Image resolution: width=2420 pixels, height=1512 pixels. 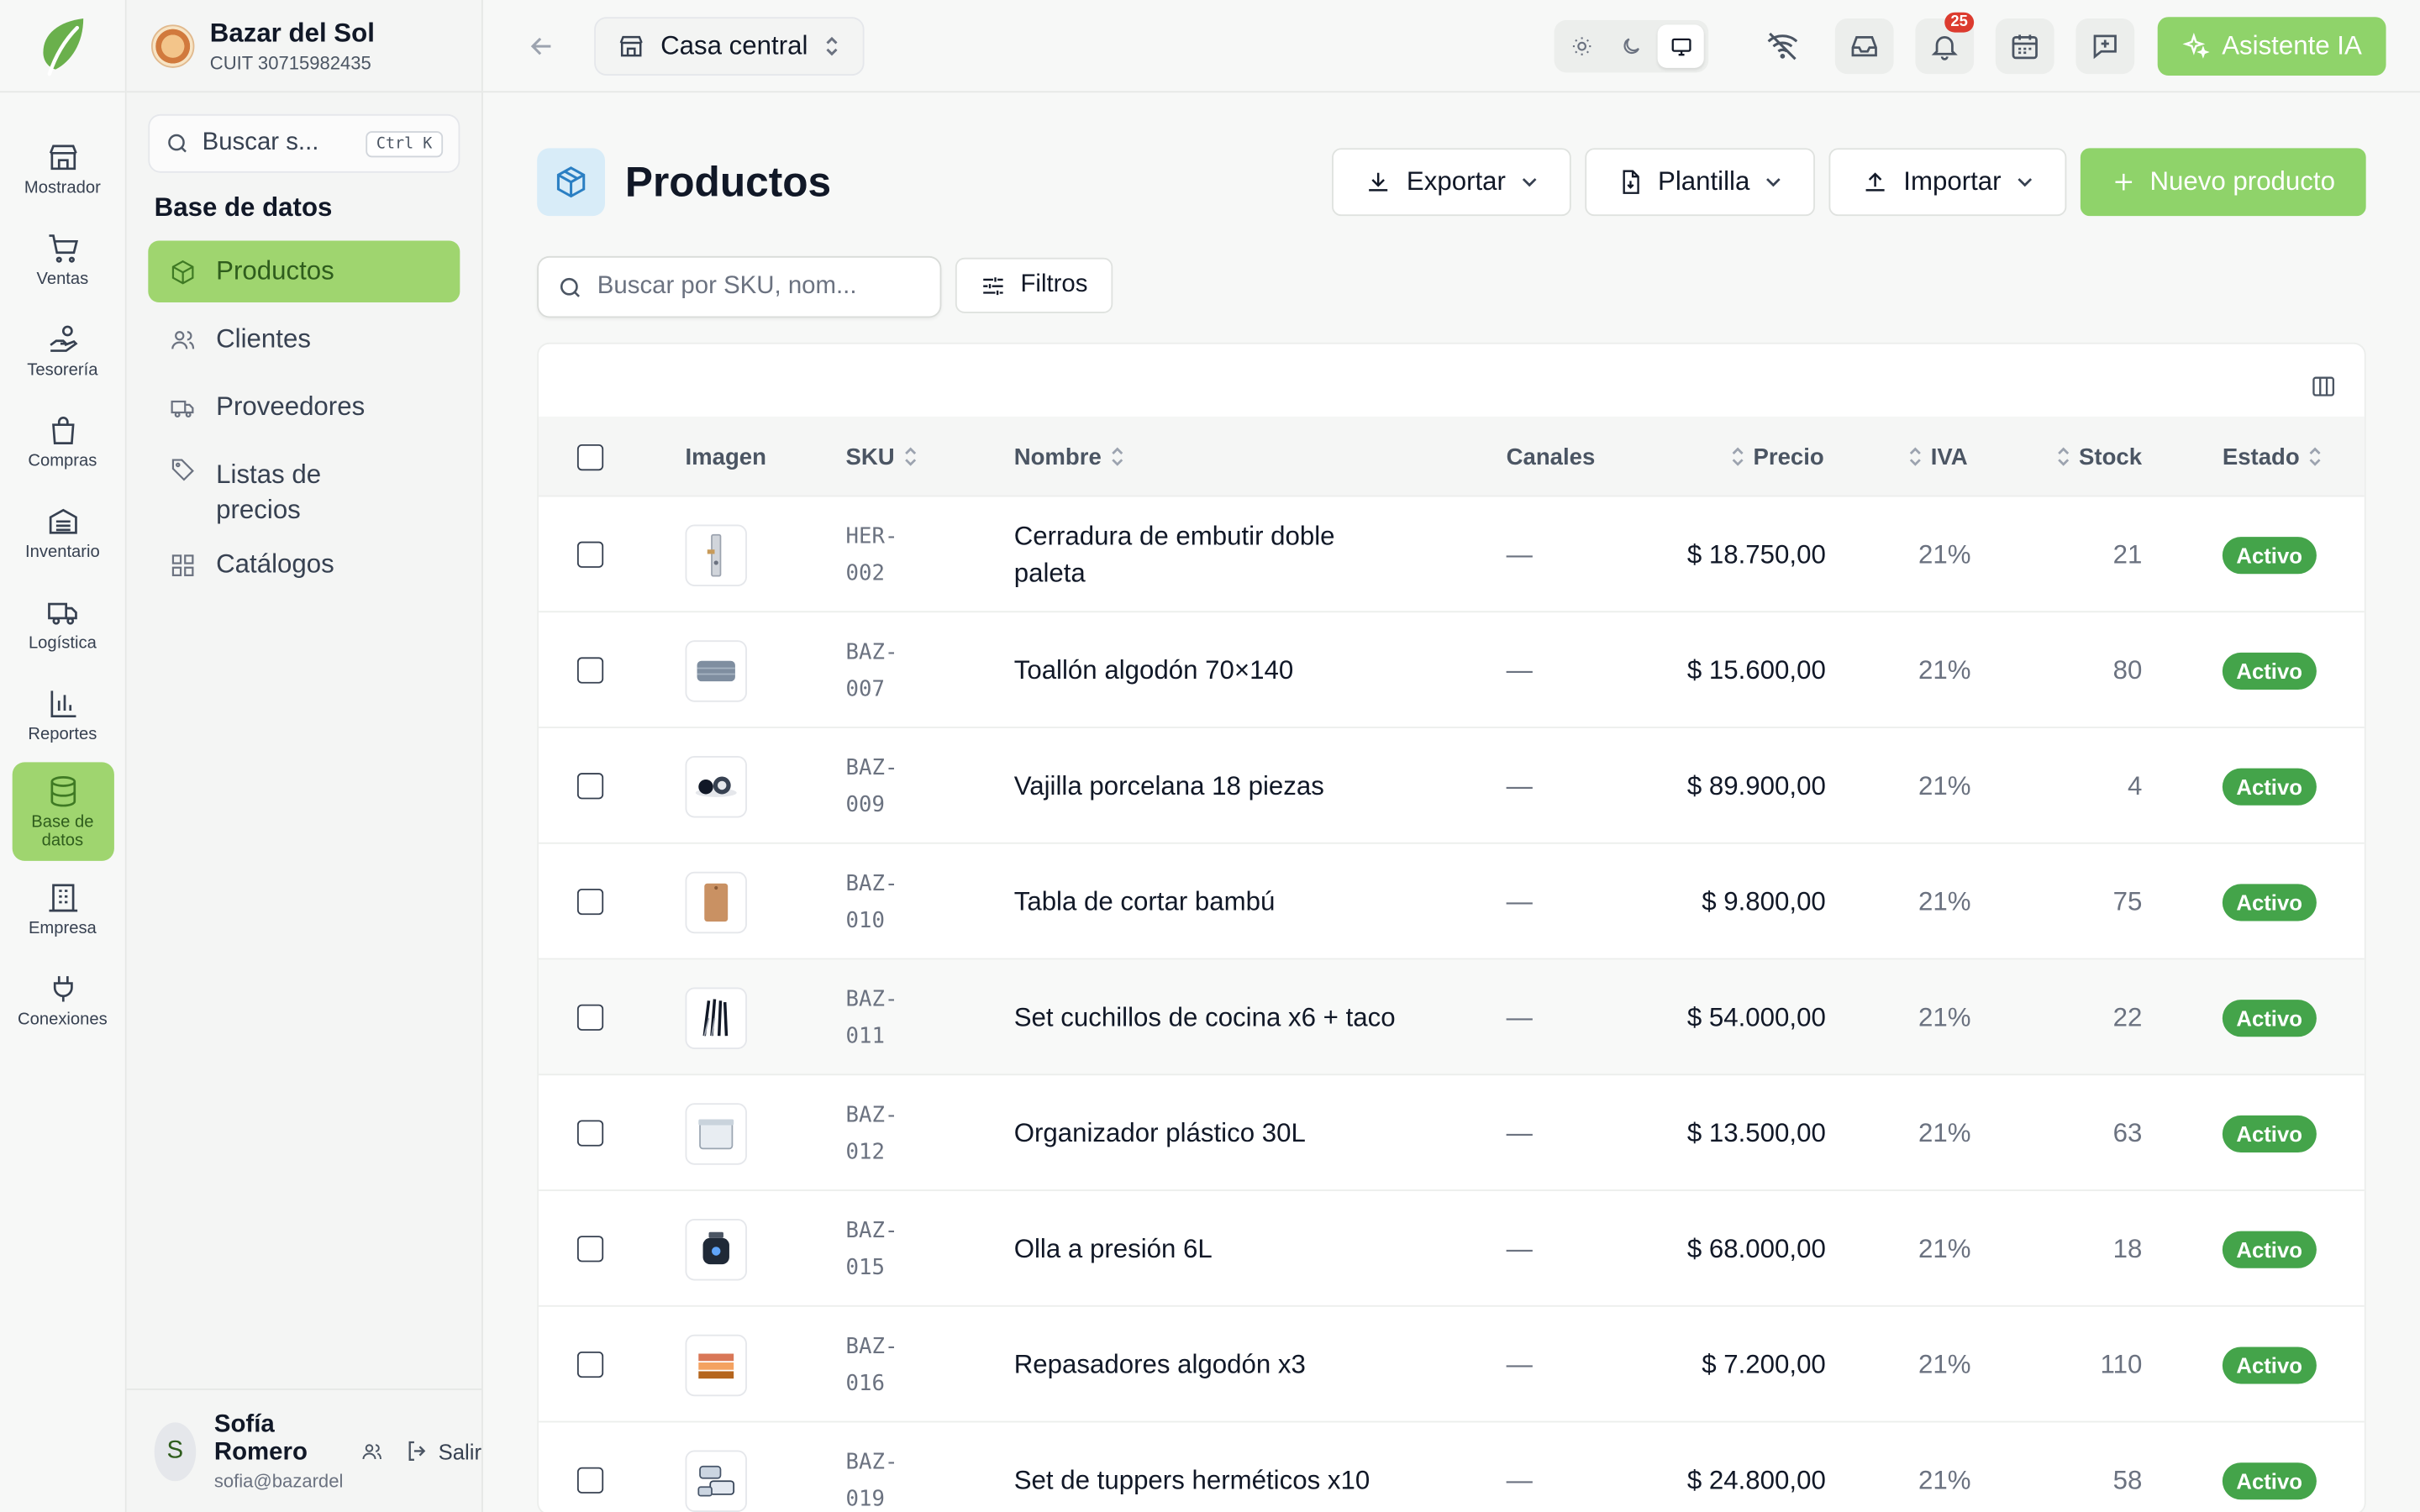 I want to click on calendar-button, so click(x=2025, y=46).